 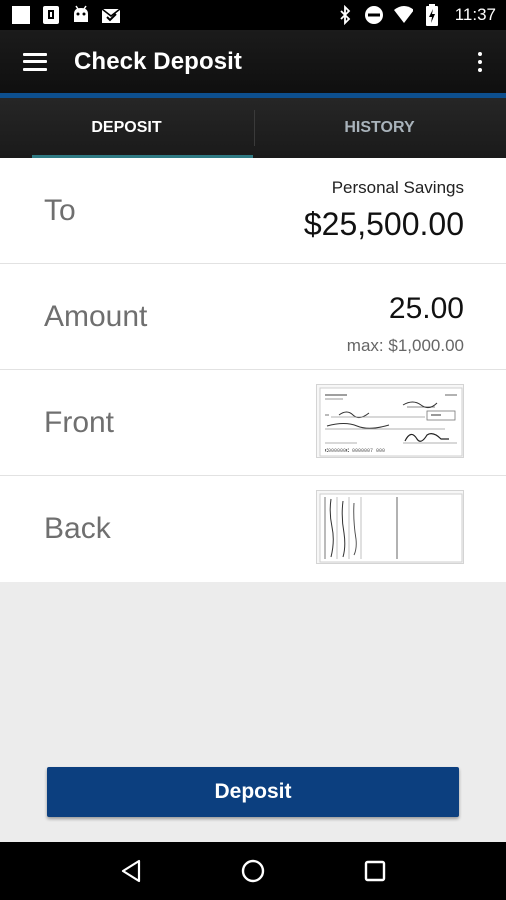 What do you see at coordinates (253, 61) in the screenshot?
I see `app-bar: Check Deposit` at bounding box center [253, 61].